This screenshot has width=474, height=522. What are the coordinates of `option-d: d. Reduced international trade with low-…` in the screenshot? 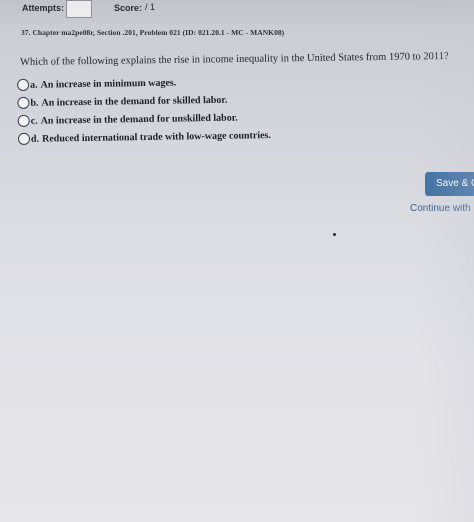 It's located at (144, 137).